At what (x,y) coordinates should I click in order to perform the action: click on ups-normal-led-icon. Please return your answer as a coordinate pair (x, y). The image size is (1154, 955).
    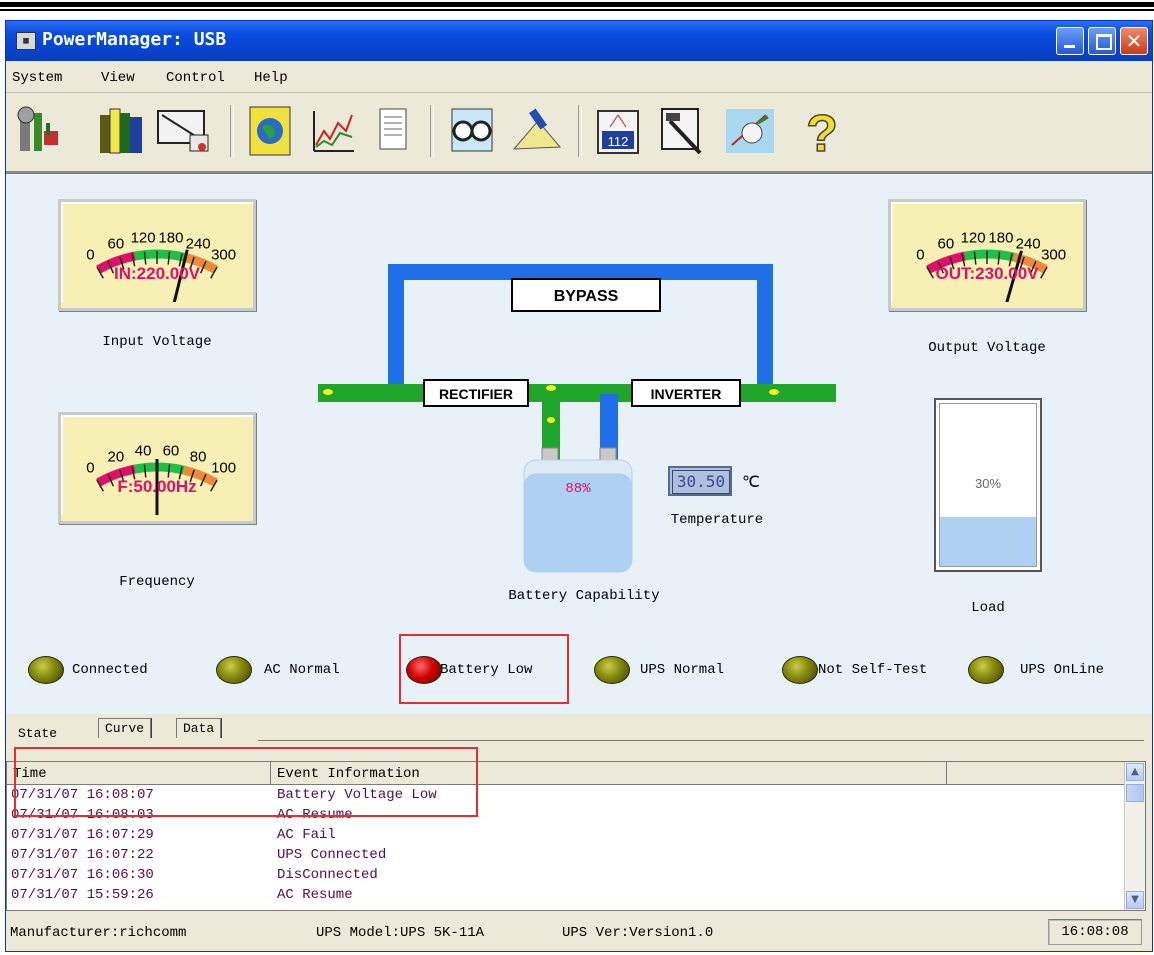
    Looking at the image, I should click on (612, 670).